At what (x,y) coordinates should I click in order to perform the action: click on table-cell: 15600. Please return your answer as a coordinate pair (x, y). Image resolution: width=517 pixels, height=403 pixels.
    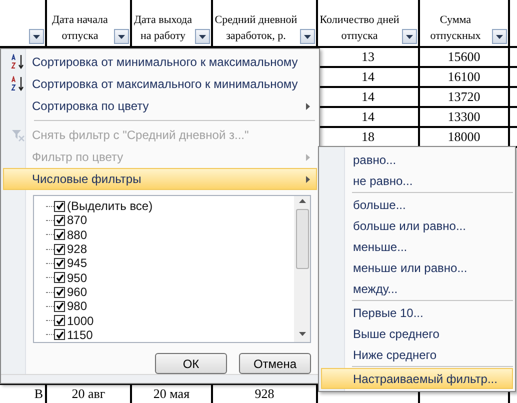
    Looking at the image, I should click on (465, 57).